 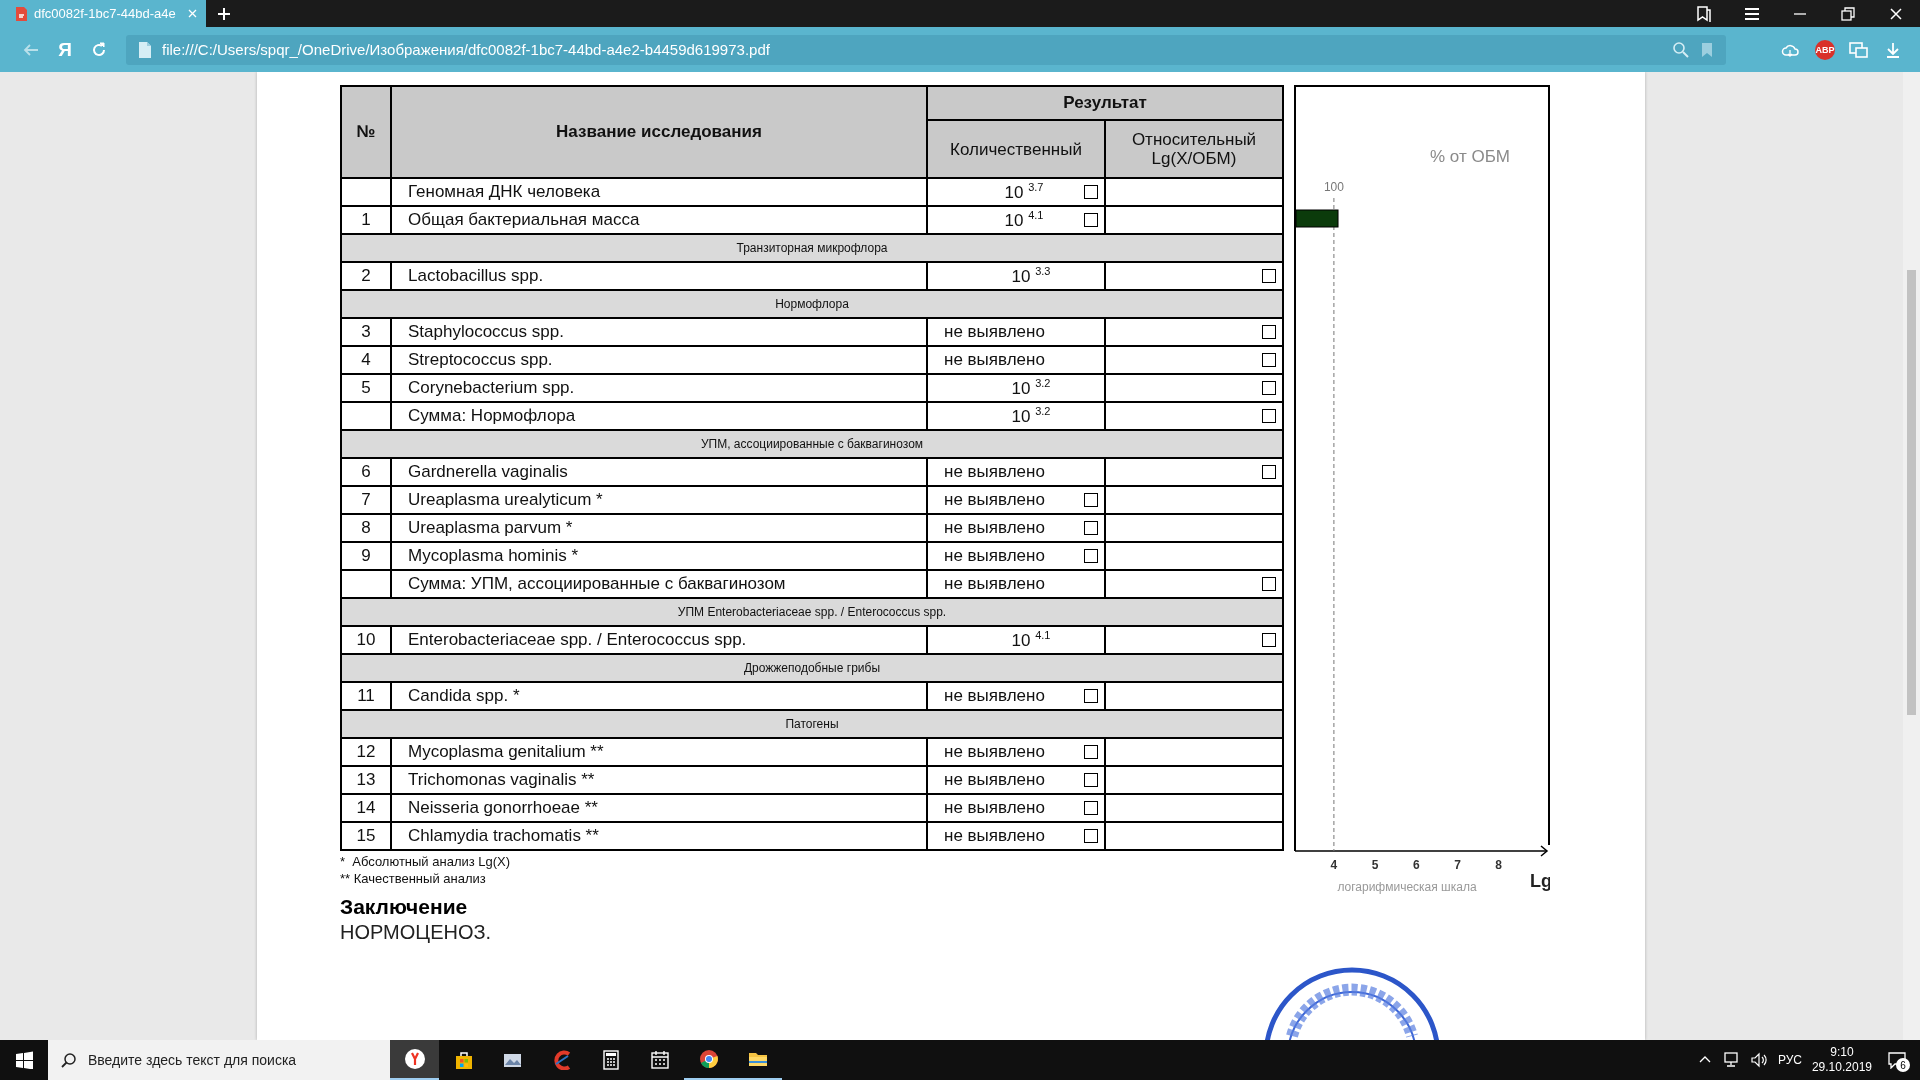 What do you see at coordinates (812, 668) in the screenshot?
I see `section-header: Дрожжеподобные грибы` at bounding box center [812, 668].